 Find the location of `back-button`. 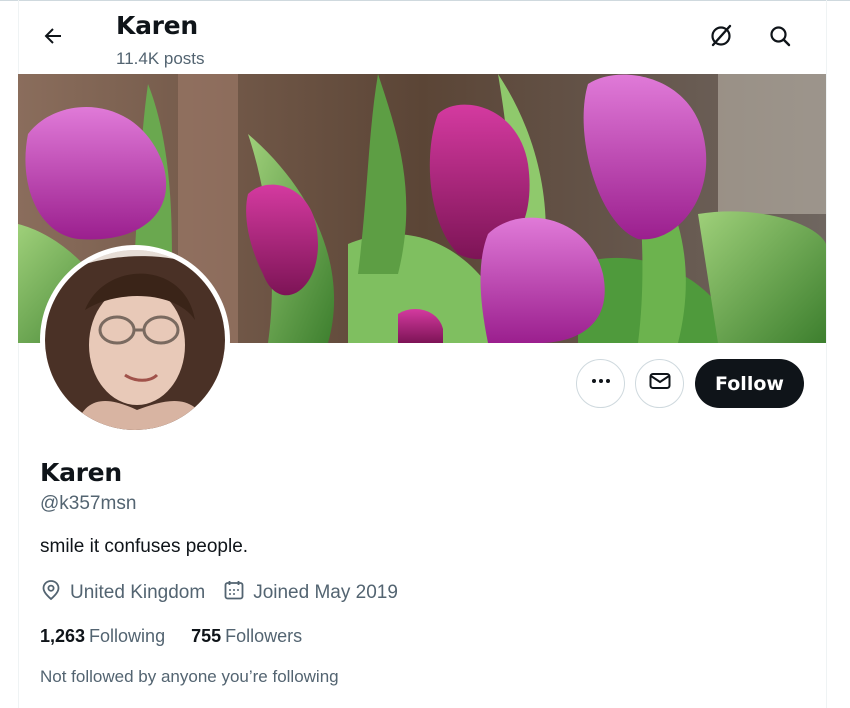

back-button is located at coordinates (53, 38).